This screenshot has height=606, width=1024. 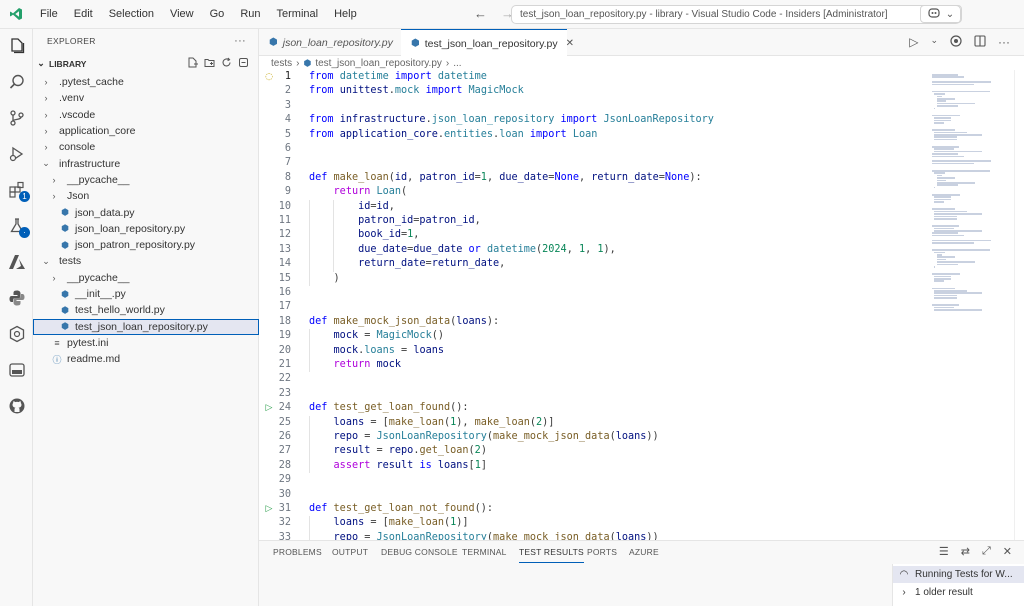 What do you see at coordinates (593, 221) in the screenshot?
I see `code-line: 11 patron_id=patron_id,` at bounding box center [593, 221].